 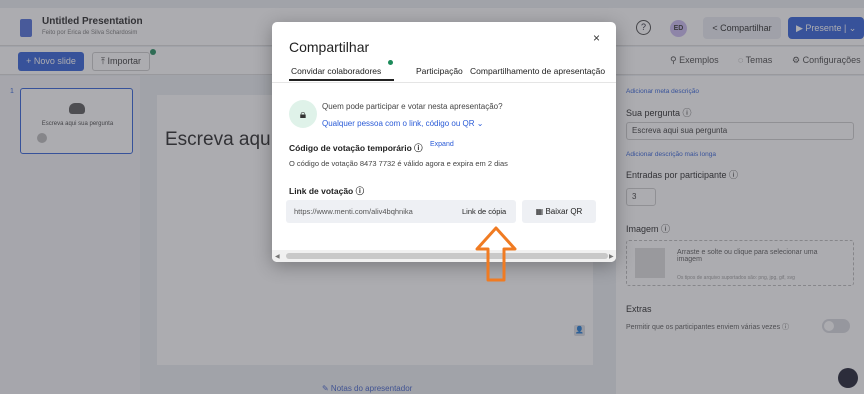 I want to click on copy-link-button: Link de cópia, so click(x=484, y=211).